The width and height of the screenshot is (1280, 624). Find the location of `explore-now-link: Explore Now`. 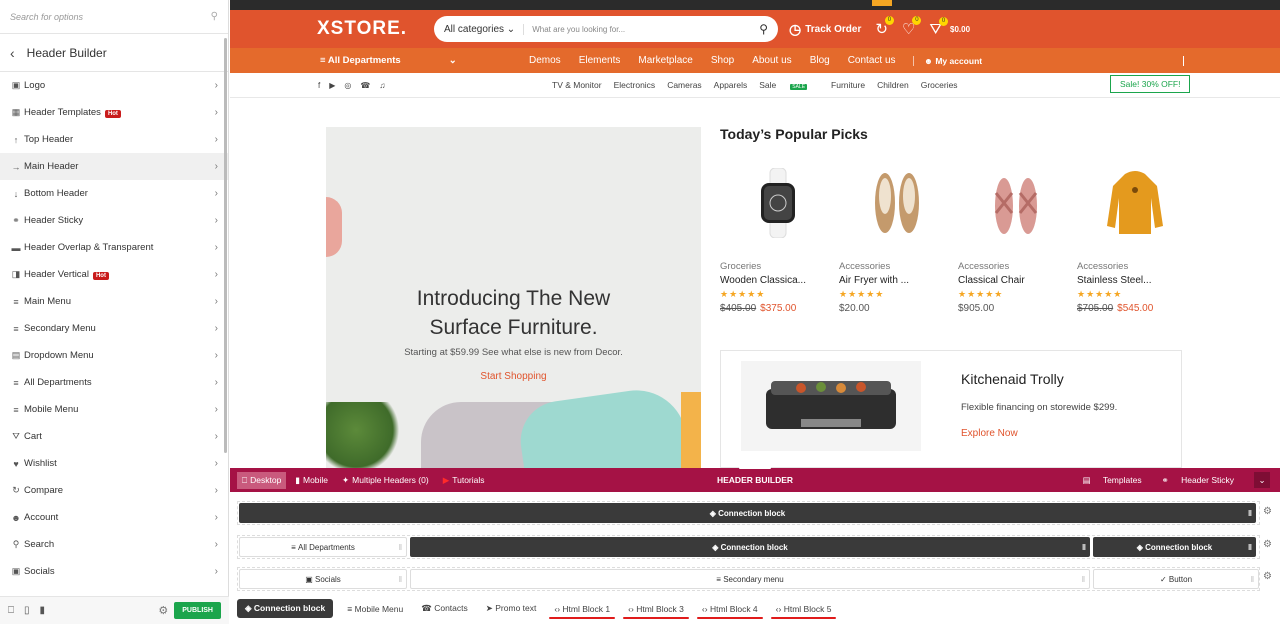

explore-now-link: Explore Now is located at coordinates (989, 433).